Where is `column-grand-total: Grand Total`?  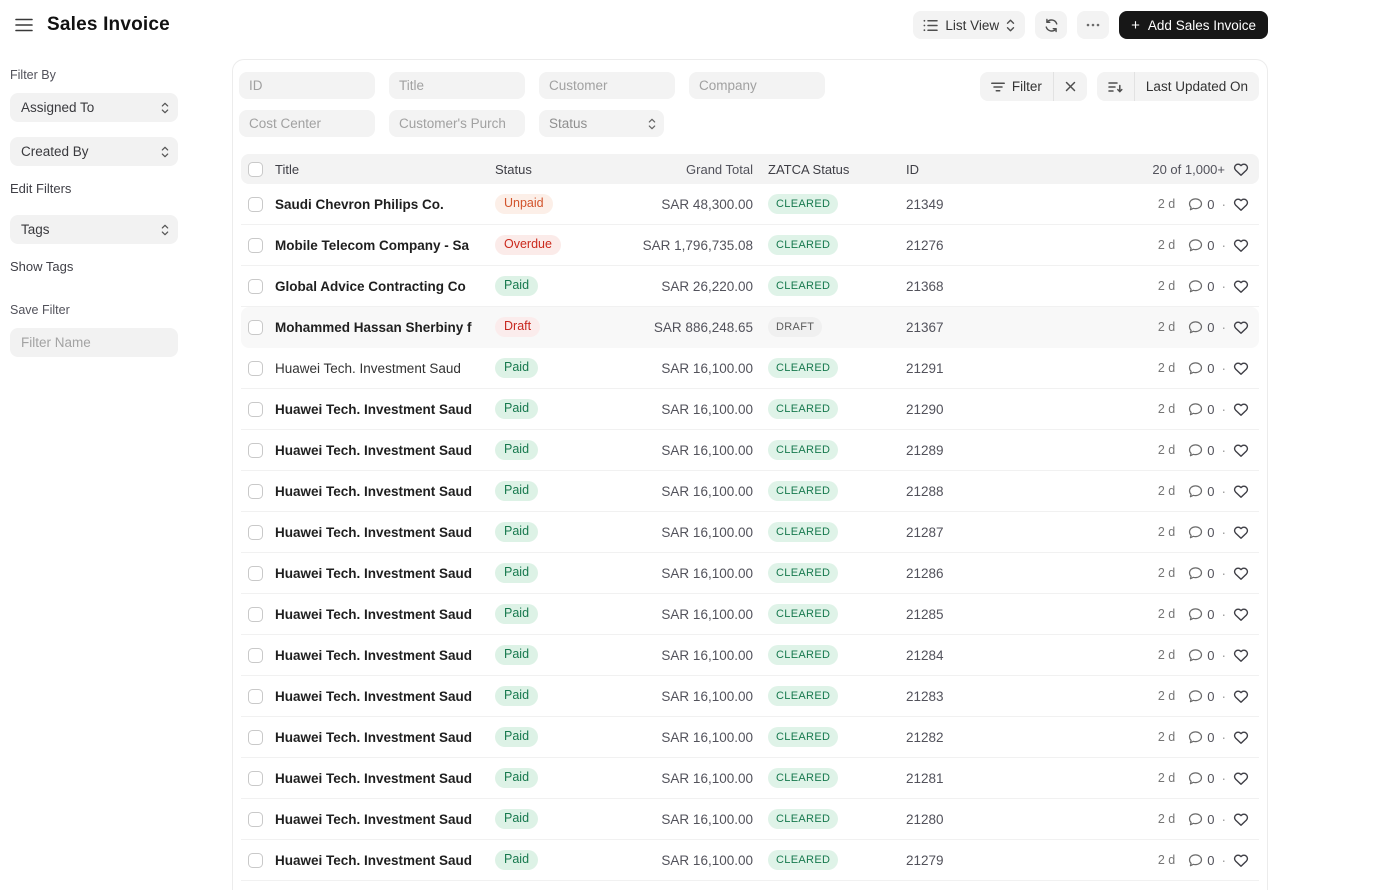 column-grand-total: Grand Total is located at coordinates (684, 169).